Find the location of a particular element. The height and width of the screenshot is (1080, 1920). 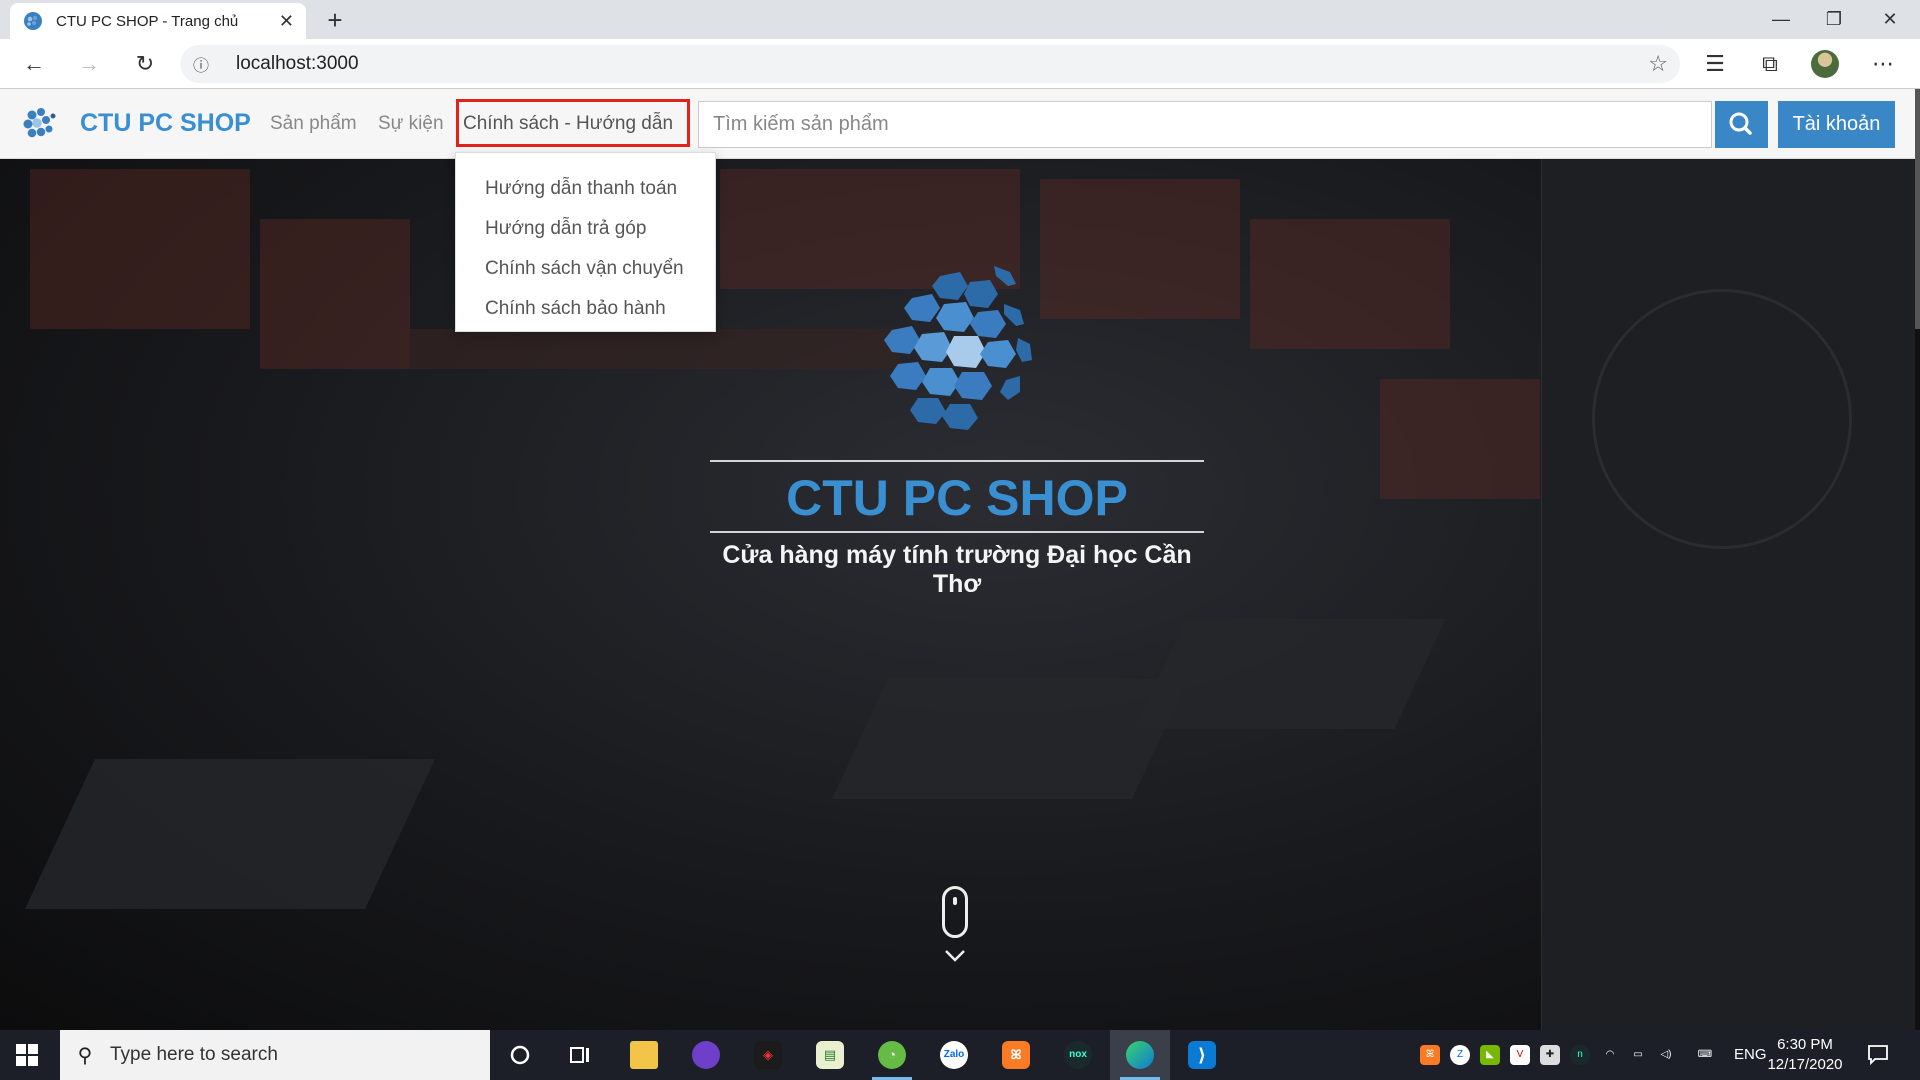

favorites-icon: ☰ is located at coordinates (1715, 64).